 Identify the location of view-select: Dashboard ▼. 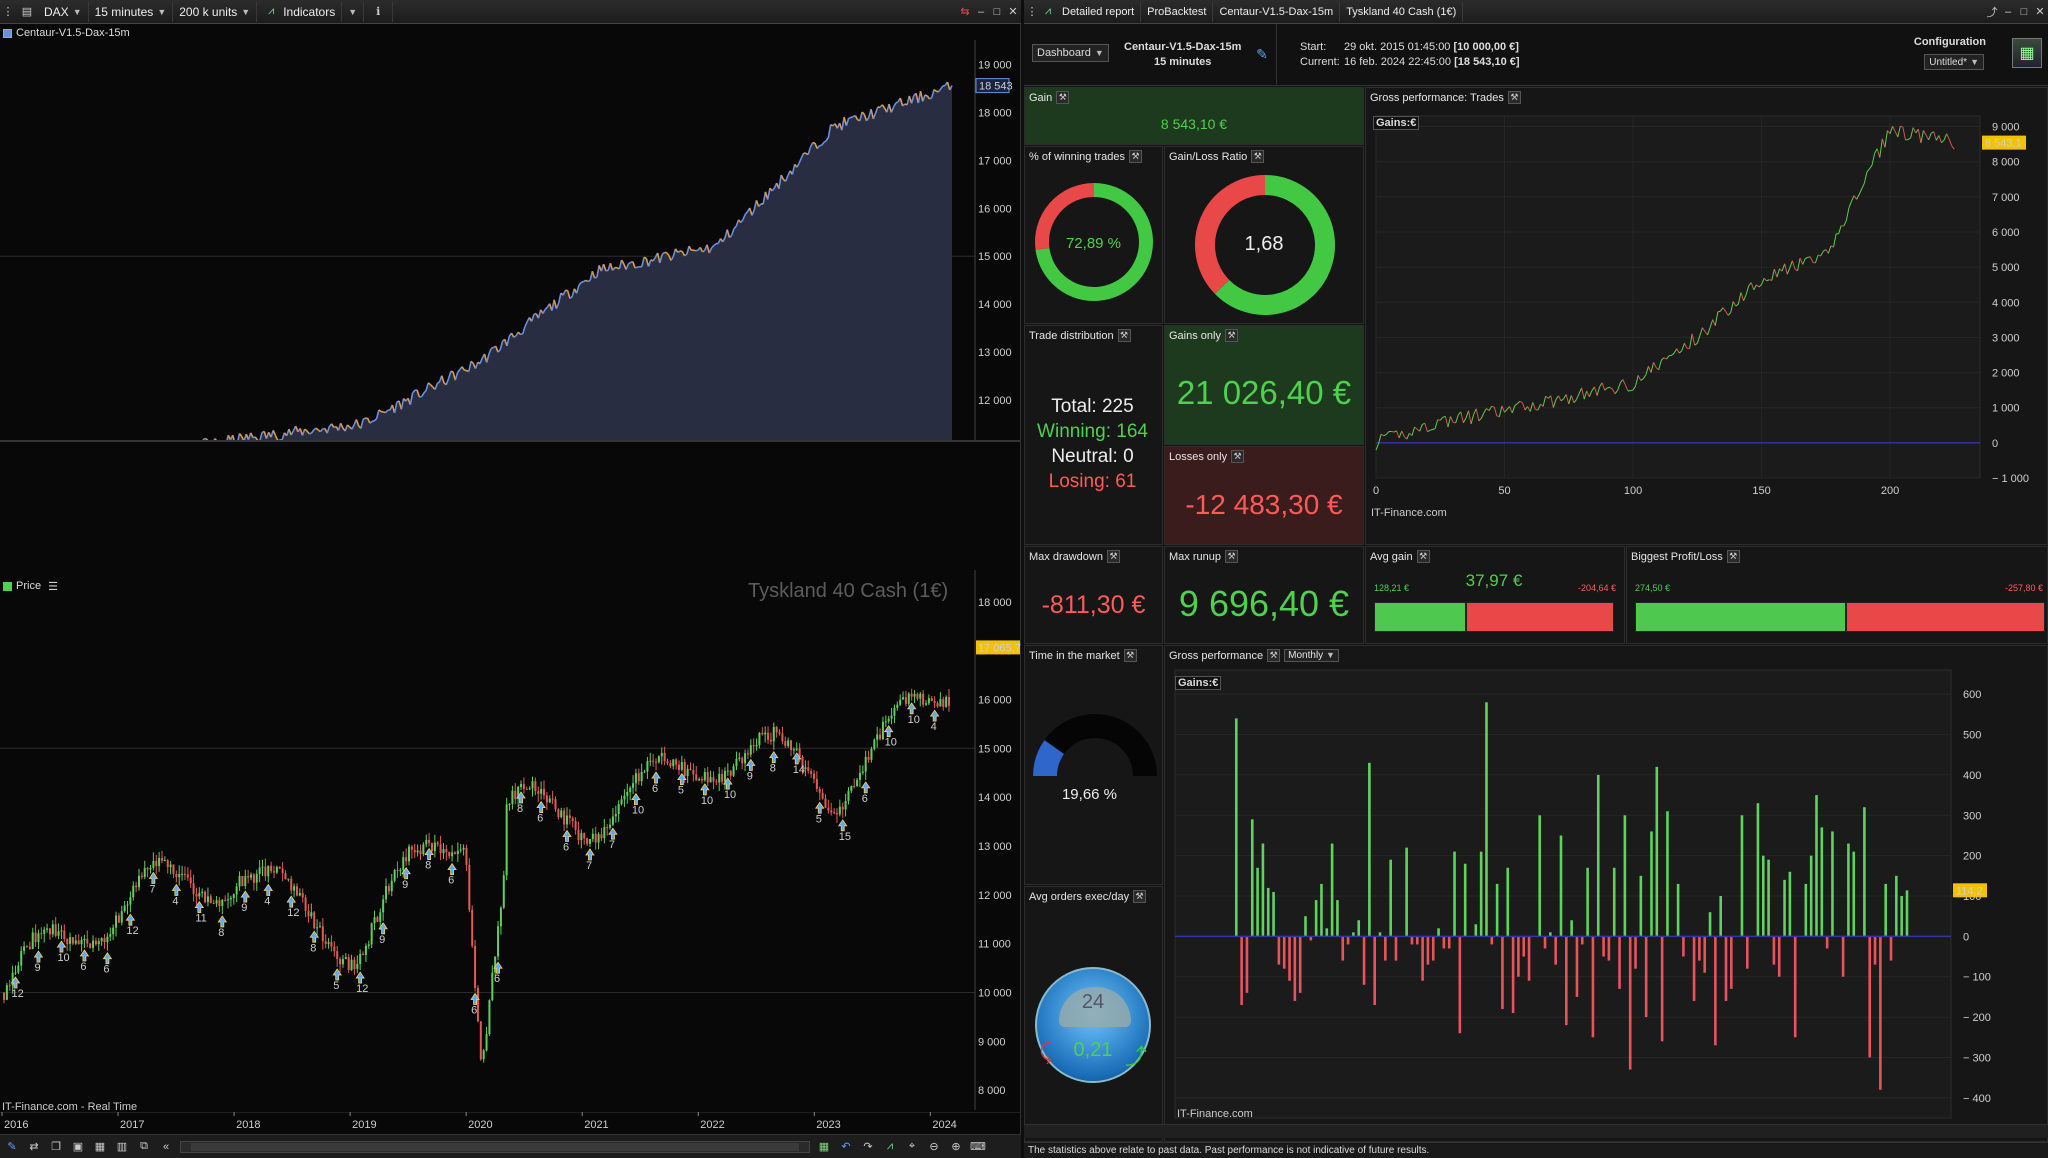
(1070, 53).